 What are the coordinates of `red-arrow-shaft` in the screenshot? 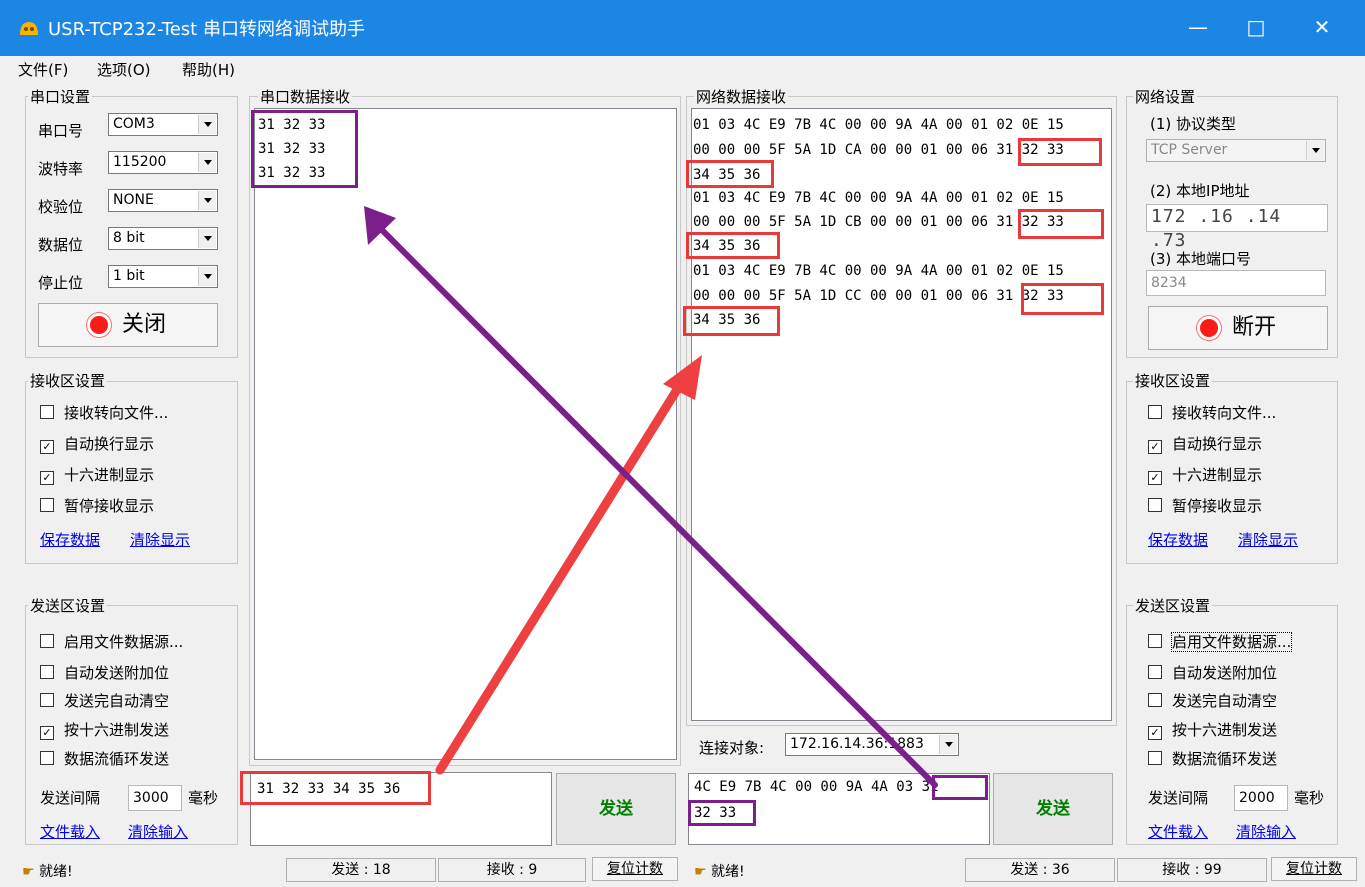 It's located at (559, 579).